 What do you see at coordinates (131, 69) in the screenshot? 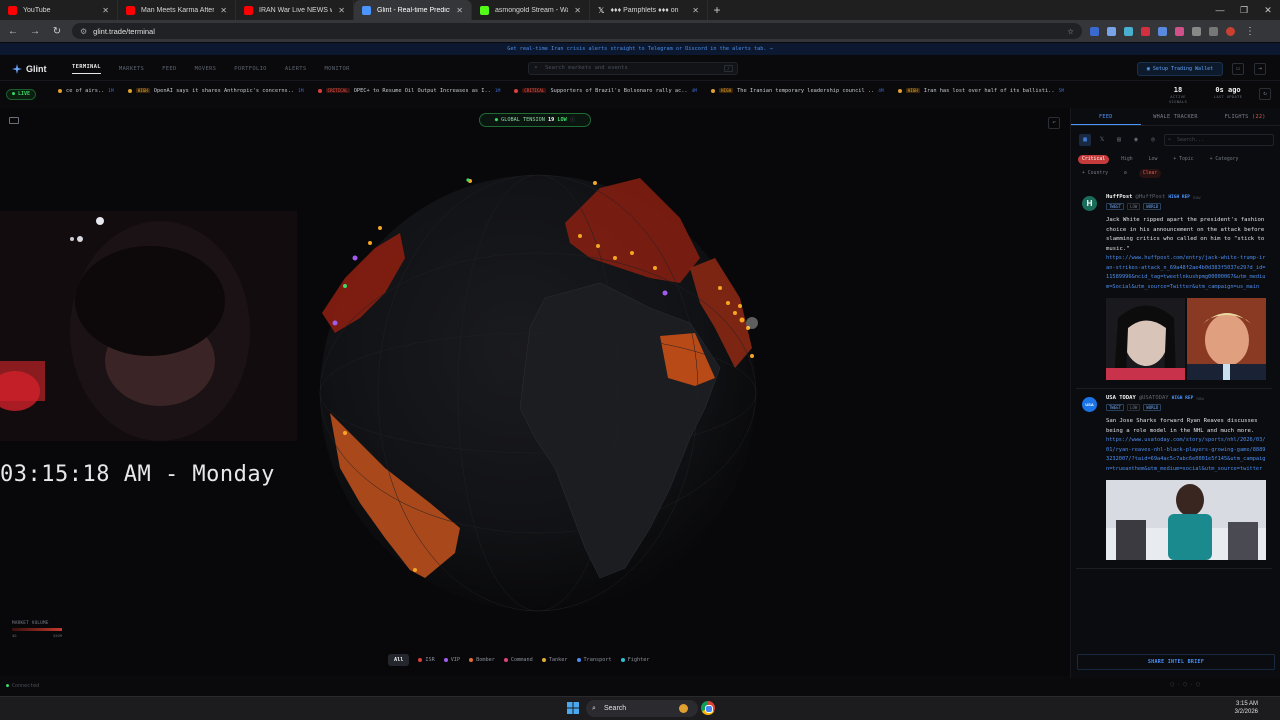
I see `nav-markets: MARKETS` at bounding box center [131, 69].